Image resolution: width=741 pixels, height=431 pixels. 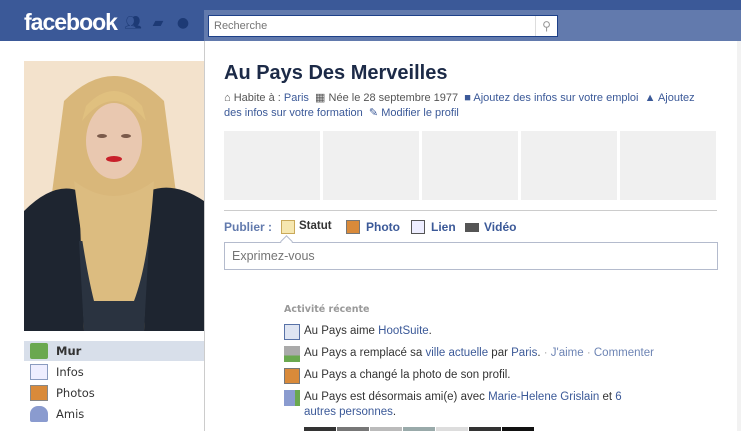 I want to click on lives-in-label: Habite à :, so click(x=258, y=98).